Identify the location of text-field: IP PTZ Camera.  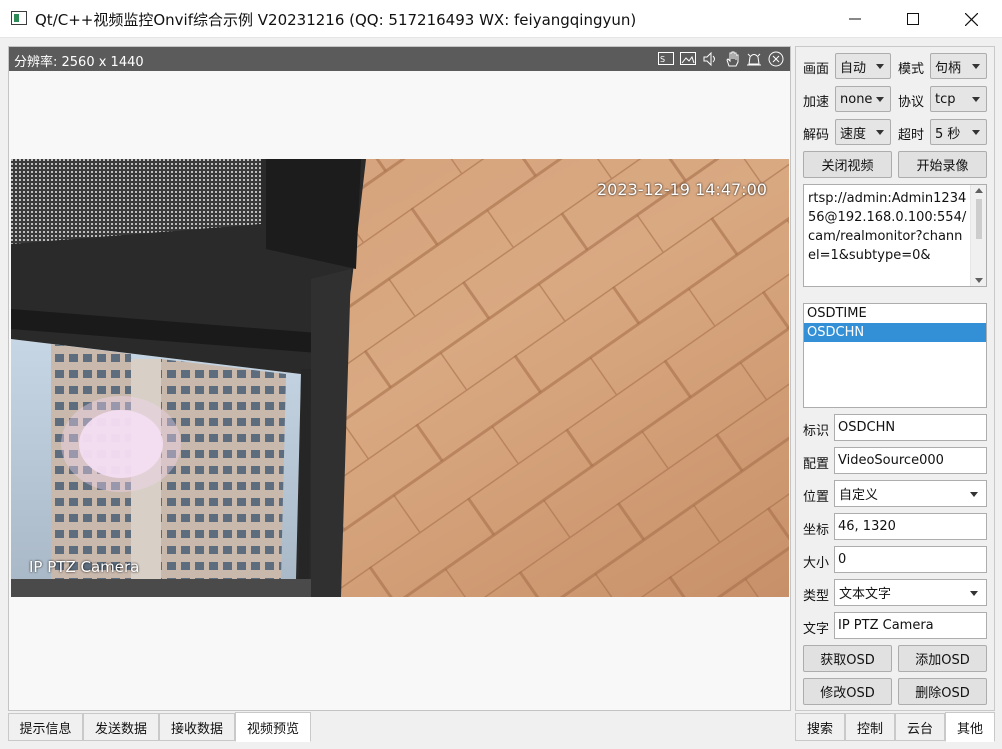
(910, 625).